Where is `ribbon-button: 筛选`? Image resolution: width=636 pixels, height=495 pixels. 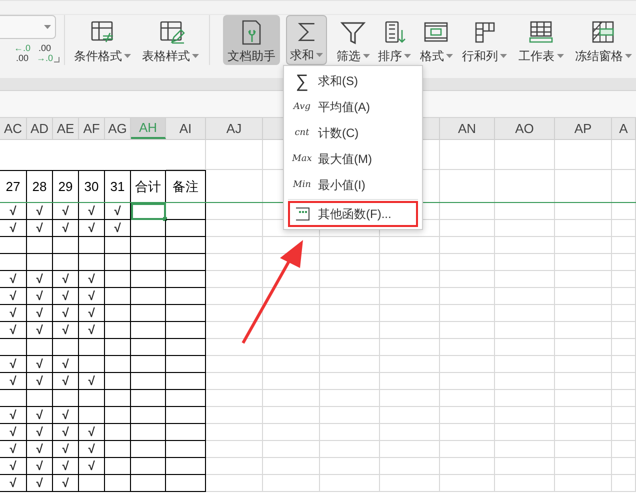
ribbon-button: 筛选 is located at coordinates (353, 40).